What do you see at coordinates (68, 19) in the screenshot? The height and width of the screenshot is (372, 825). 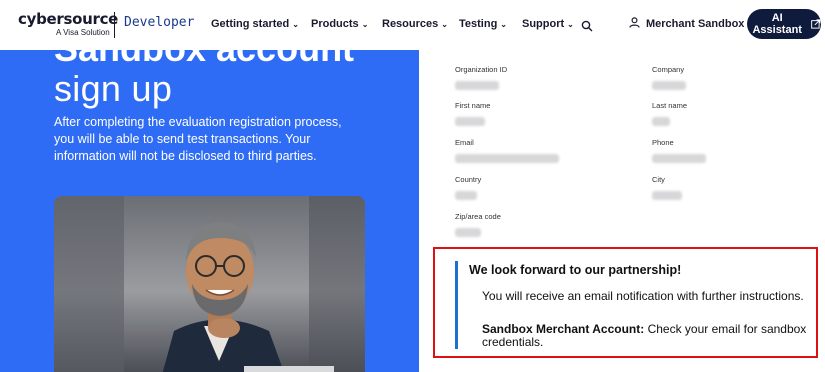 I see `logo-wordmark: cybersource` at bounding box center [68, 19].